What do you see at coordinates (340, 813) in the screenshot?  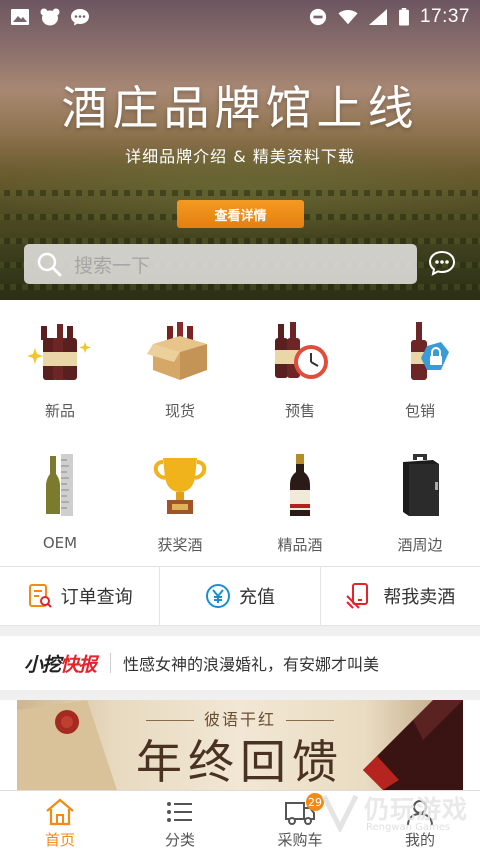 I see `watermark-logo-icon` at bounding box center [340, 813].